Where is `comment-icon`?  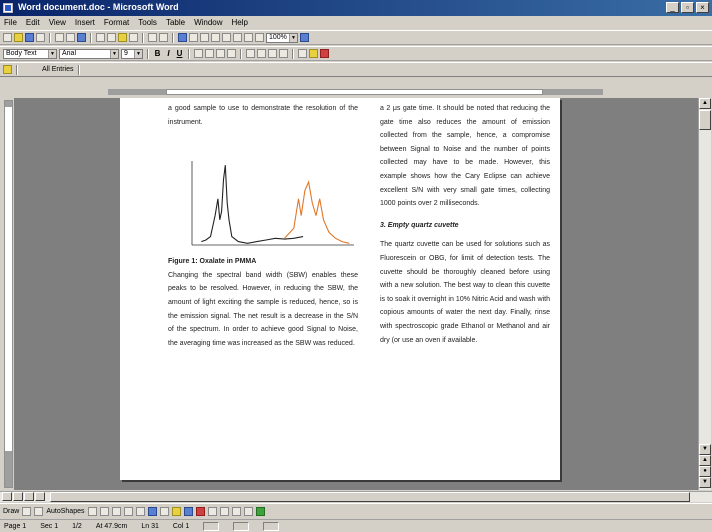
comment-icon is located at coordinates (7, 69).